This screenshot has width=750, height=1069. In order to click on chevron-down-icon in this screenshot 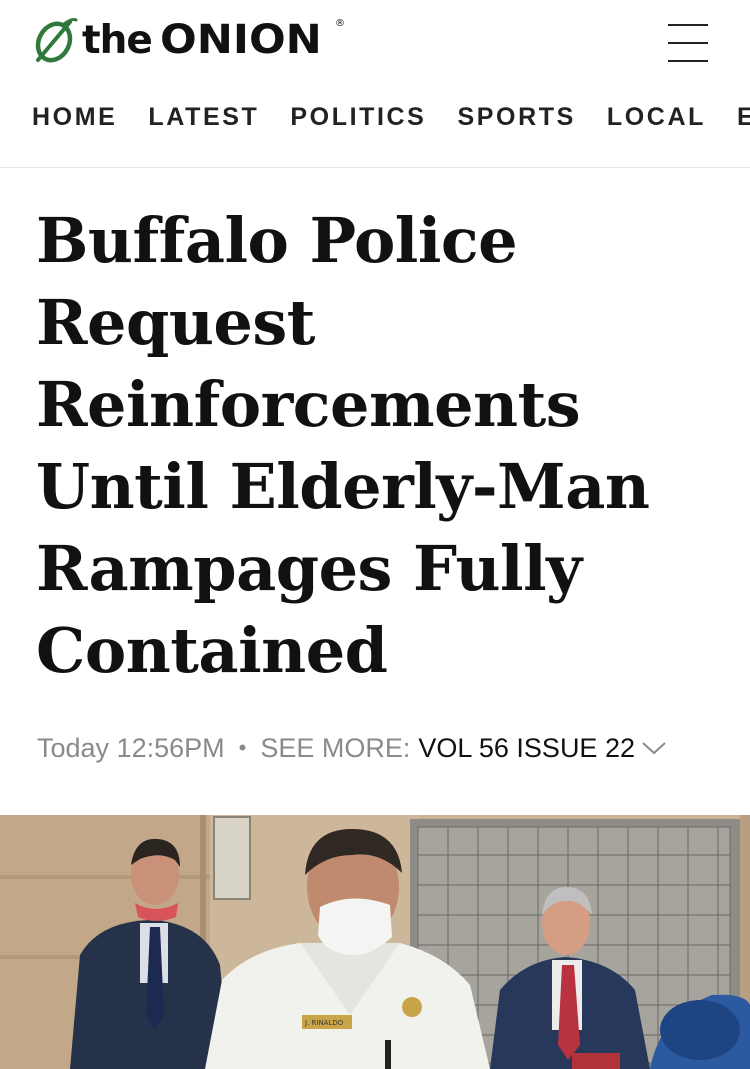, I will do `click(654, 748)`.